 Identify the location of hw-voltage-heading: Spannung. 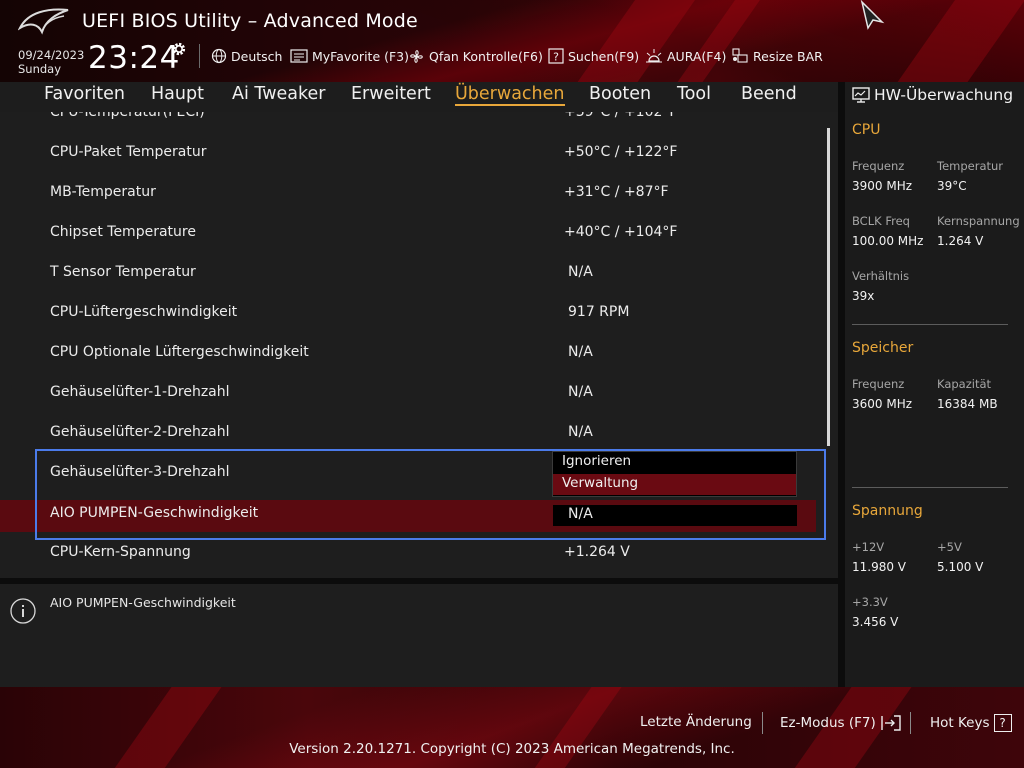
(887, 511).